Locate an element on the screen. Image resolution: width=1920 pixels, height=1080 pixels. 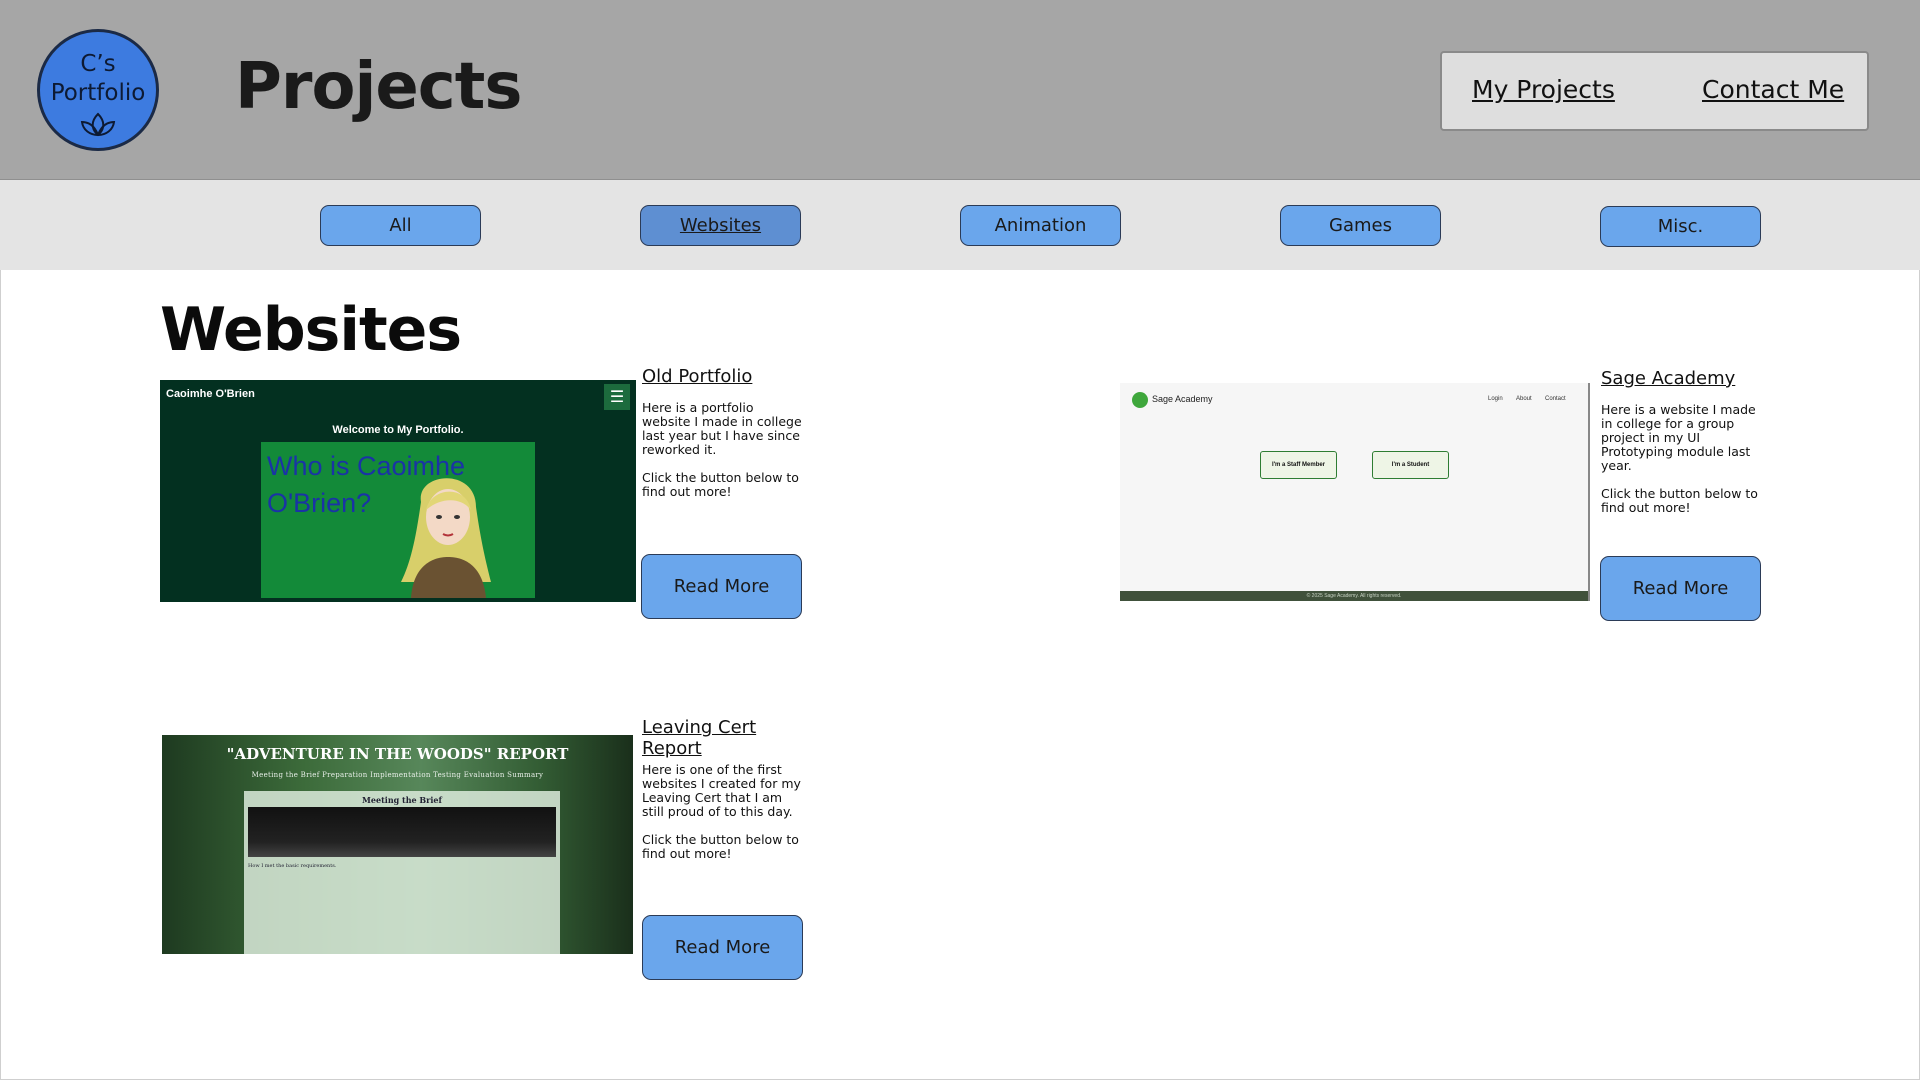
preview-student-button: I'm a Student is located at coordinates (1410, 465).